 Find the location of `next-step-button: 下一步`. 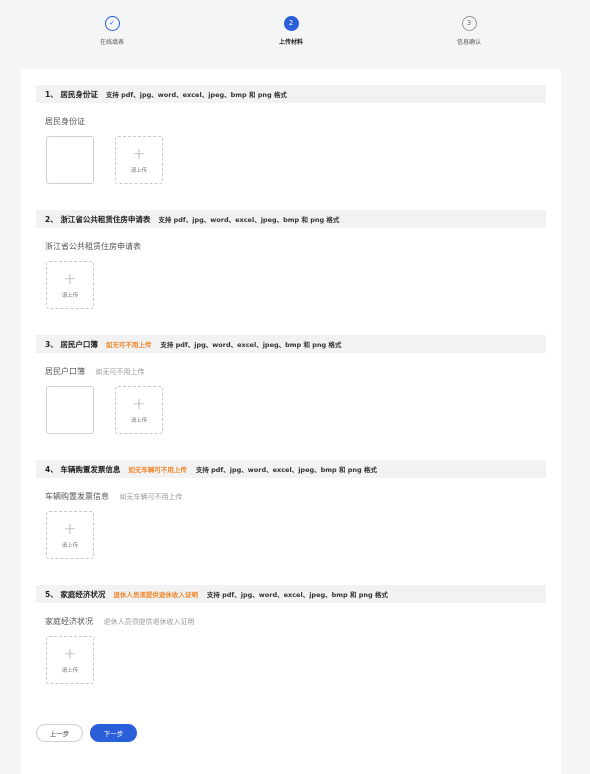

next-step-button: 下一步 is located at coordinates (113, 733).